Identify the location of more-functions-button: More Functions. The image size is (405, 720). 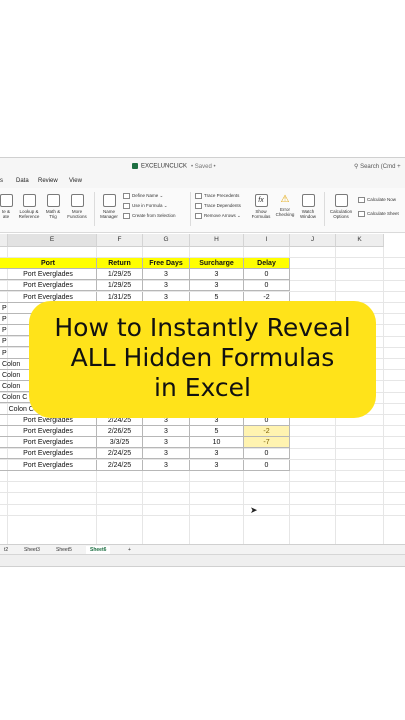
(77, 206).